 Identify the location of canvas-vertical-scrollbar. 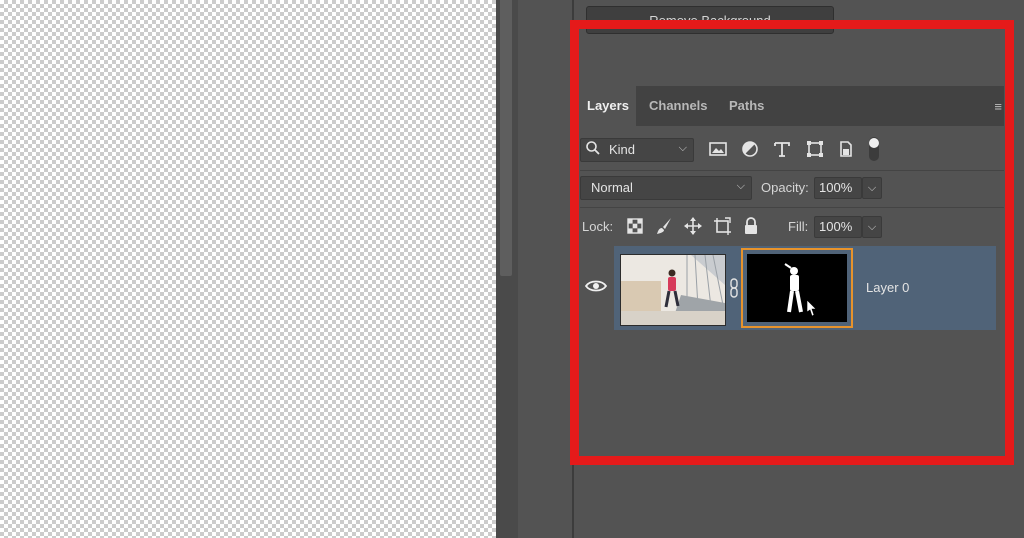
(507, 269).